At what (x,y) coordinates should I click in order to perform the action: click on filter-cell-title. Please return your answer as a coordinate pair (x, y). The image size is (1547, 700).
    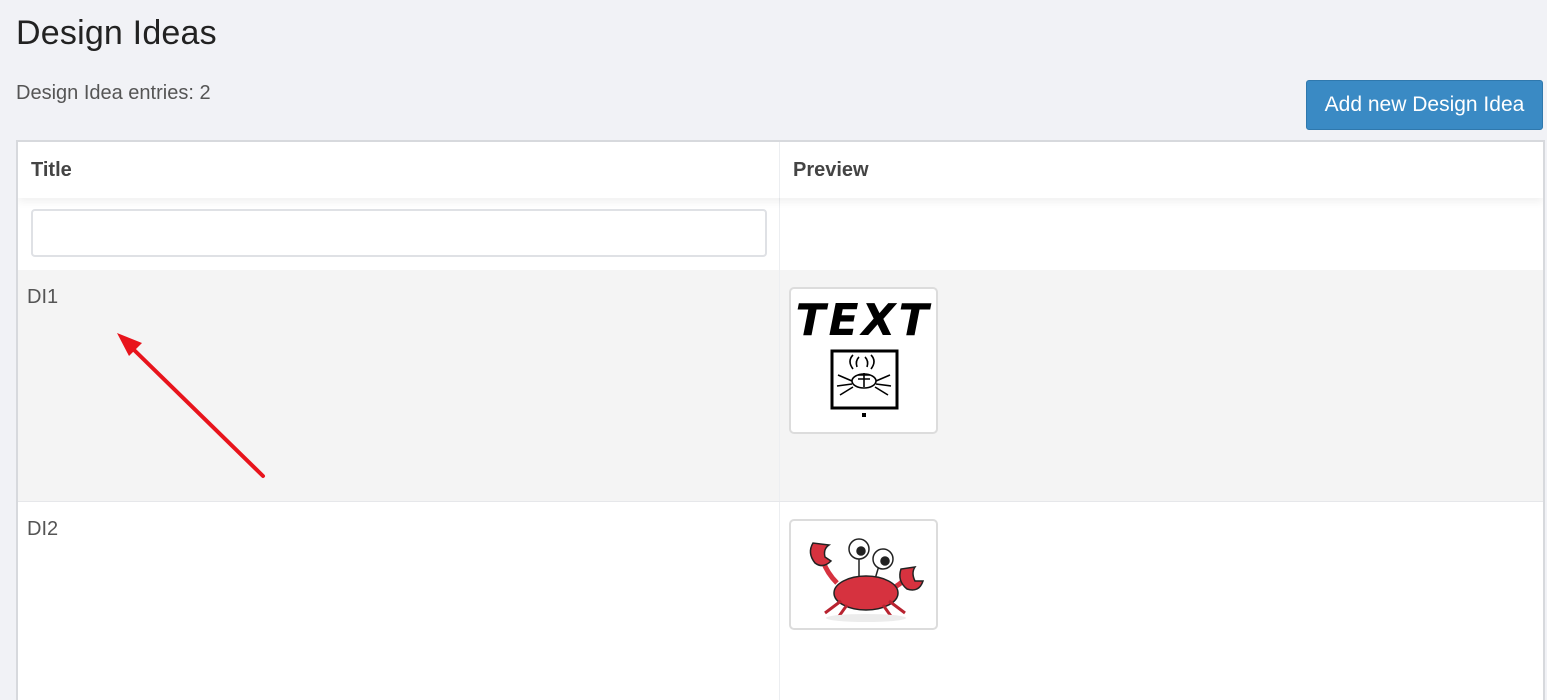
    Looking at the image, I should click on (399, 234).